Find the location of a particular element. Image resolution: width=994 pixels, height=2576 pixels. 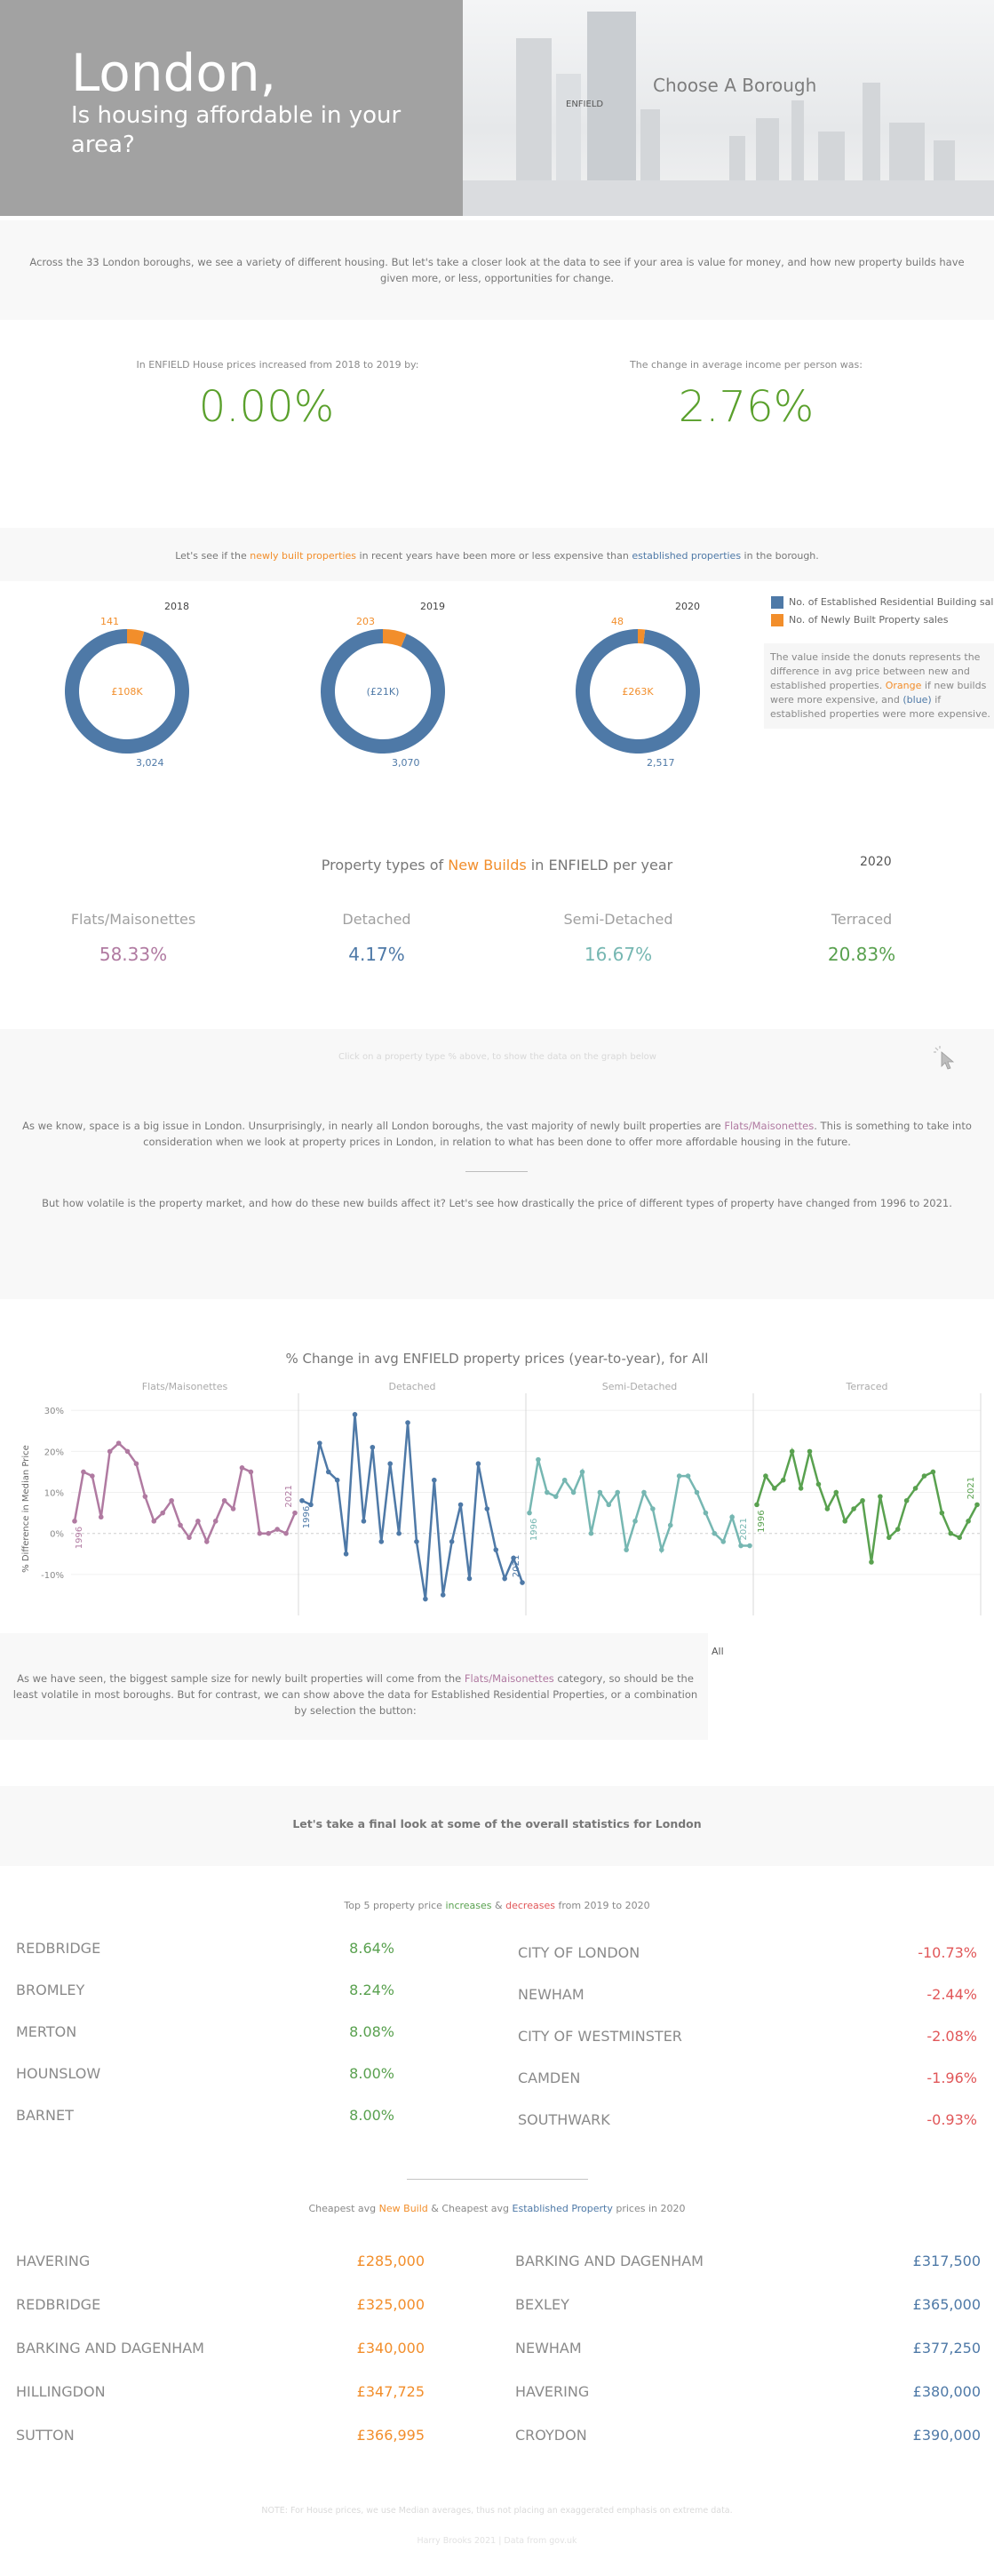

borough-selected-label: ENFIELD is located at coordinates (584, 104).